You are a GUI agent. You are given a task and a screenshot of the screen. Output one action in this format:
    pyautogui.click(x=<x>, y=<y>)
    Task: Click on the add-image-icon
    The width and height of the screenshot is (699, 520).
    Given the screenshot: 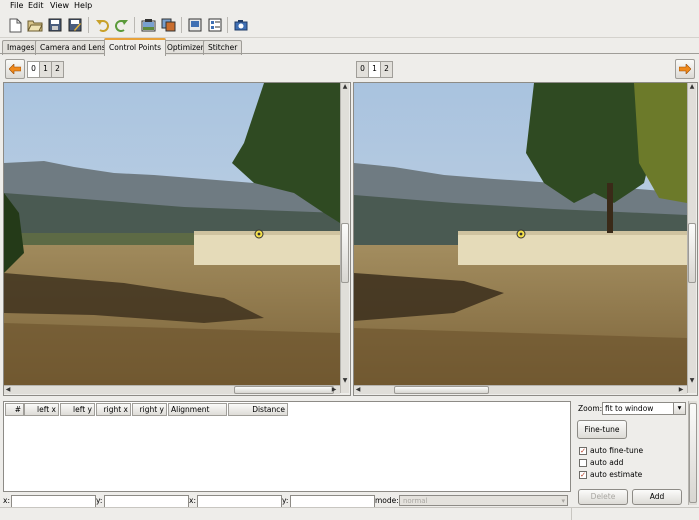 What is the action you would take?
    pyautogui.click(x=148, y=25)
    